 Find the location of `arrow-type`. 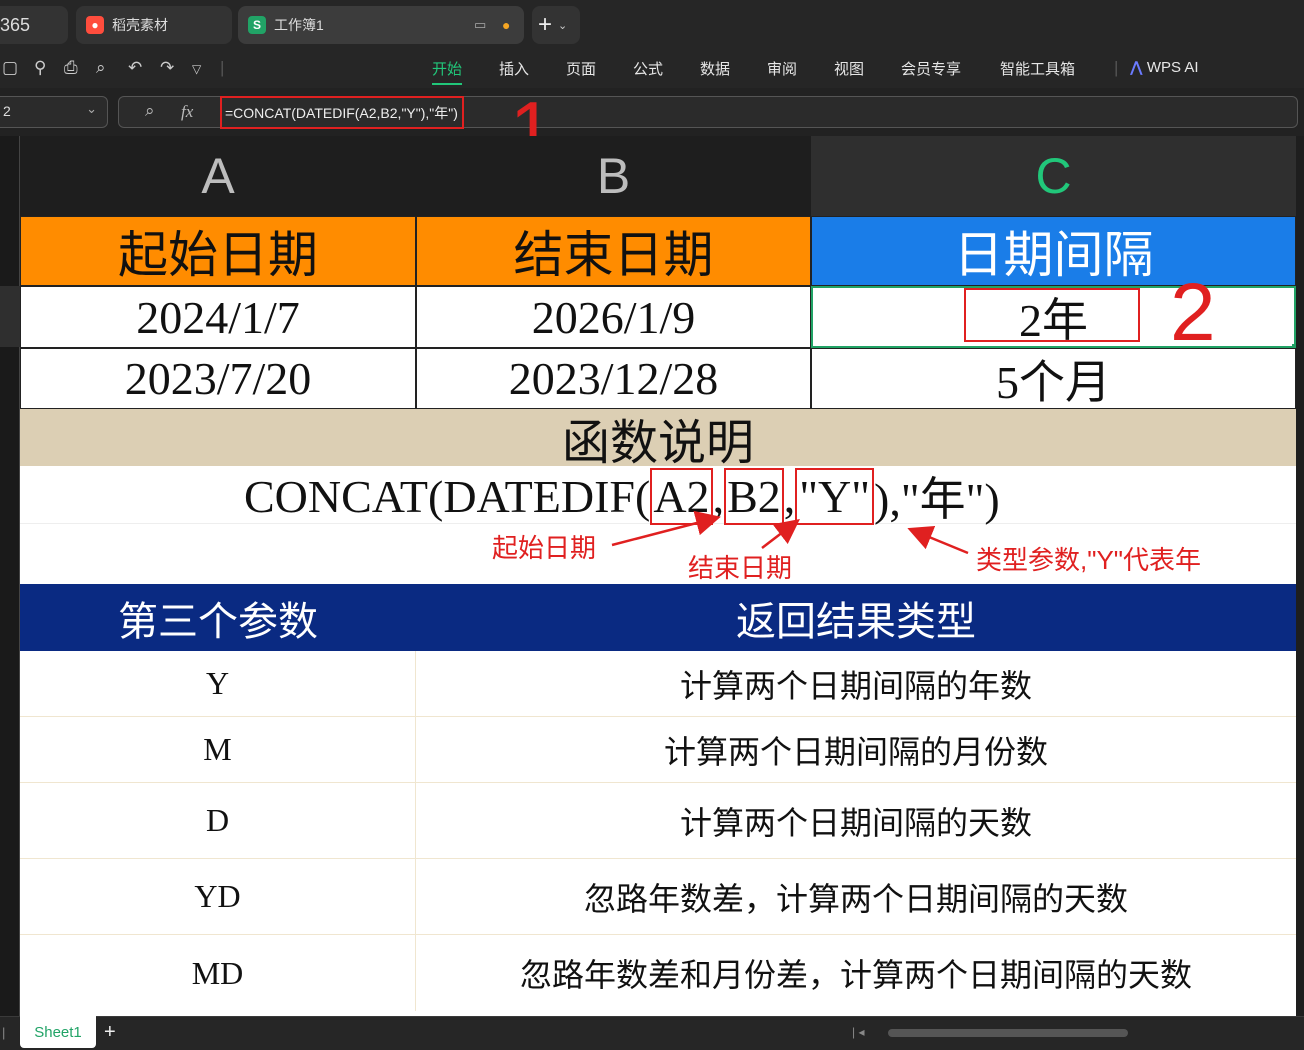

arrow-type is located at coordinates (938, 540).